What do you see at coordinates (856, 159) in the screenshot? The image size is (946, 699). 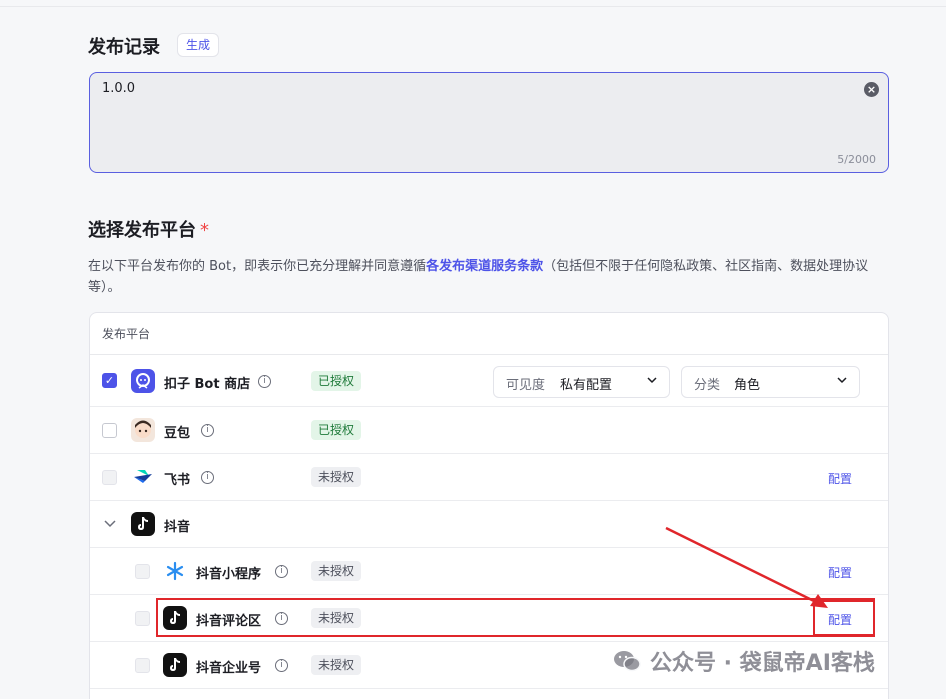 I see `char-count: 5/2000` at bounding box center [856, 159].